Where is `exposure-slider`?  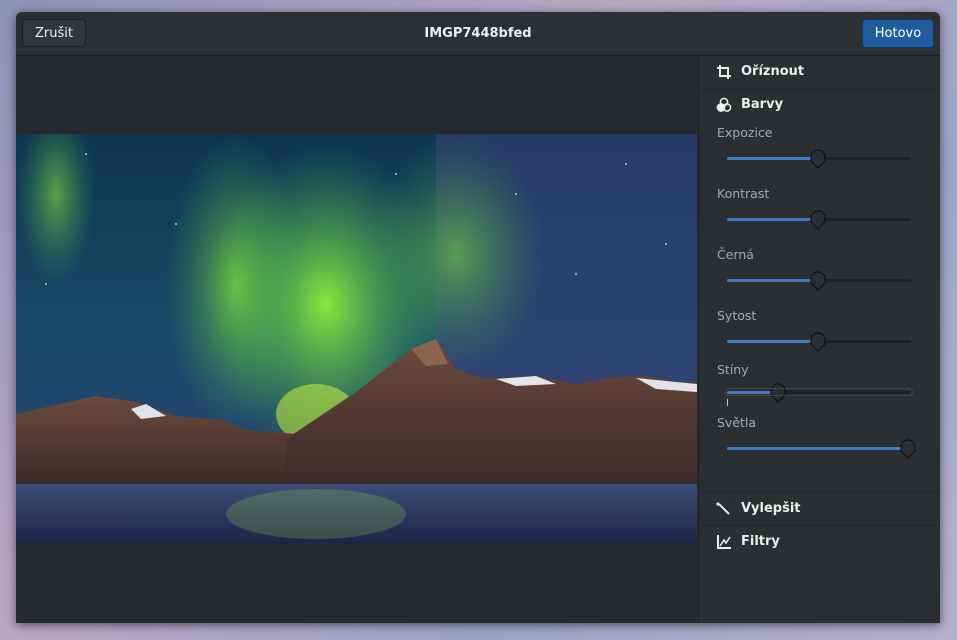 exposure-slider is located at coordinates (819, 159).